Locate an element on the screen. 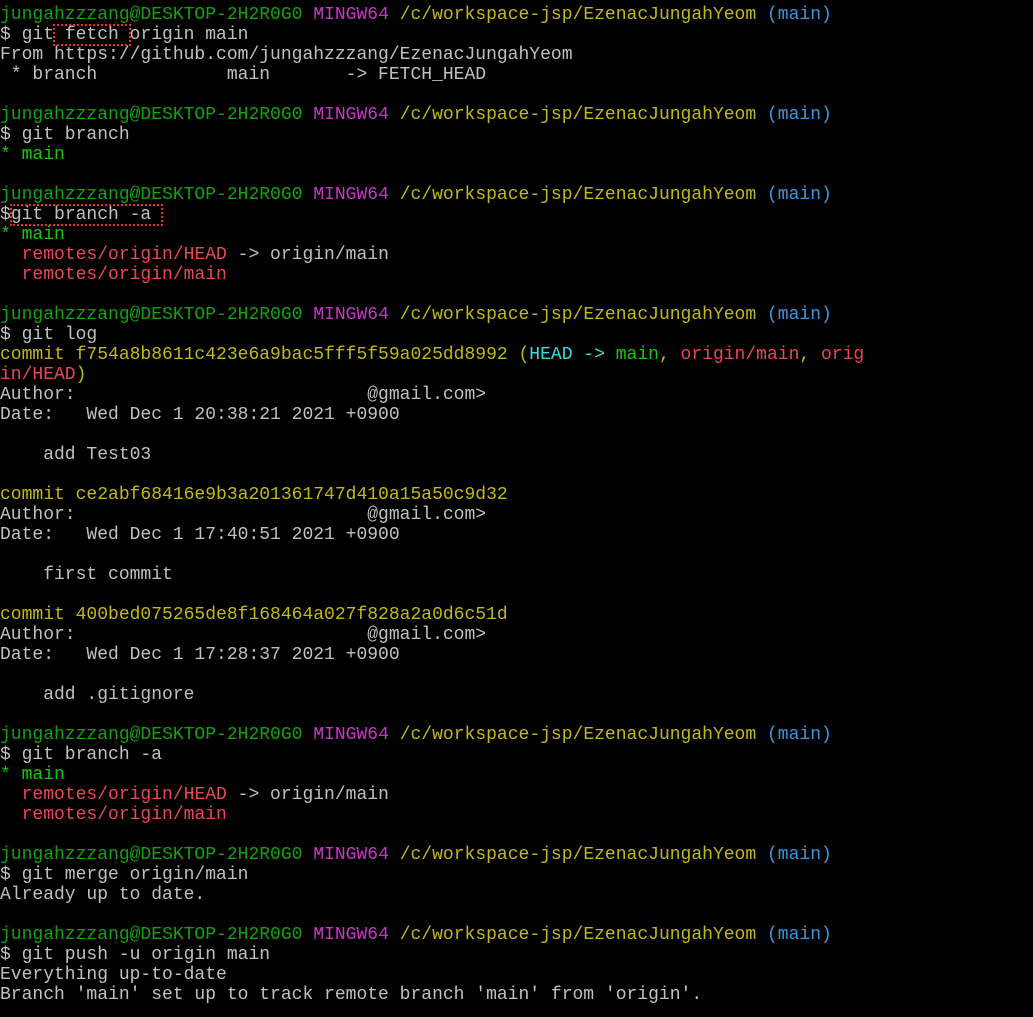 Image resolution: width=1033 pixels, height=1017 pixels. terminal-text: main is located at coordinates (637, 355).